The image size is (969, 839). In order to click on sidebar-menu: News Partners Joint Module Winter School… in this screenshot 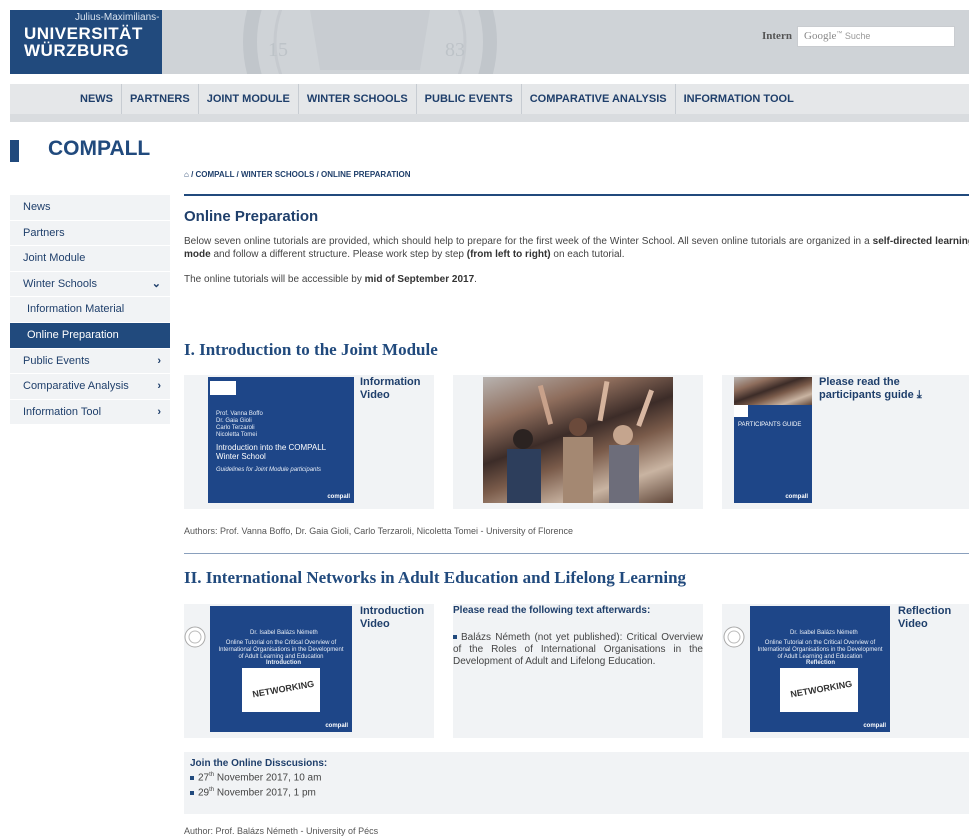, I will do `click(90, 310)`.